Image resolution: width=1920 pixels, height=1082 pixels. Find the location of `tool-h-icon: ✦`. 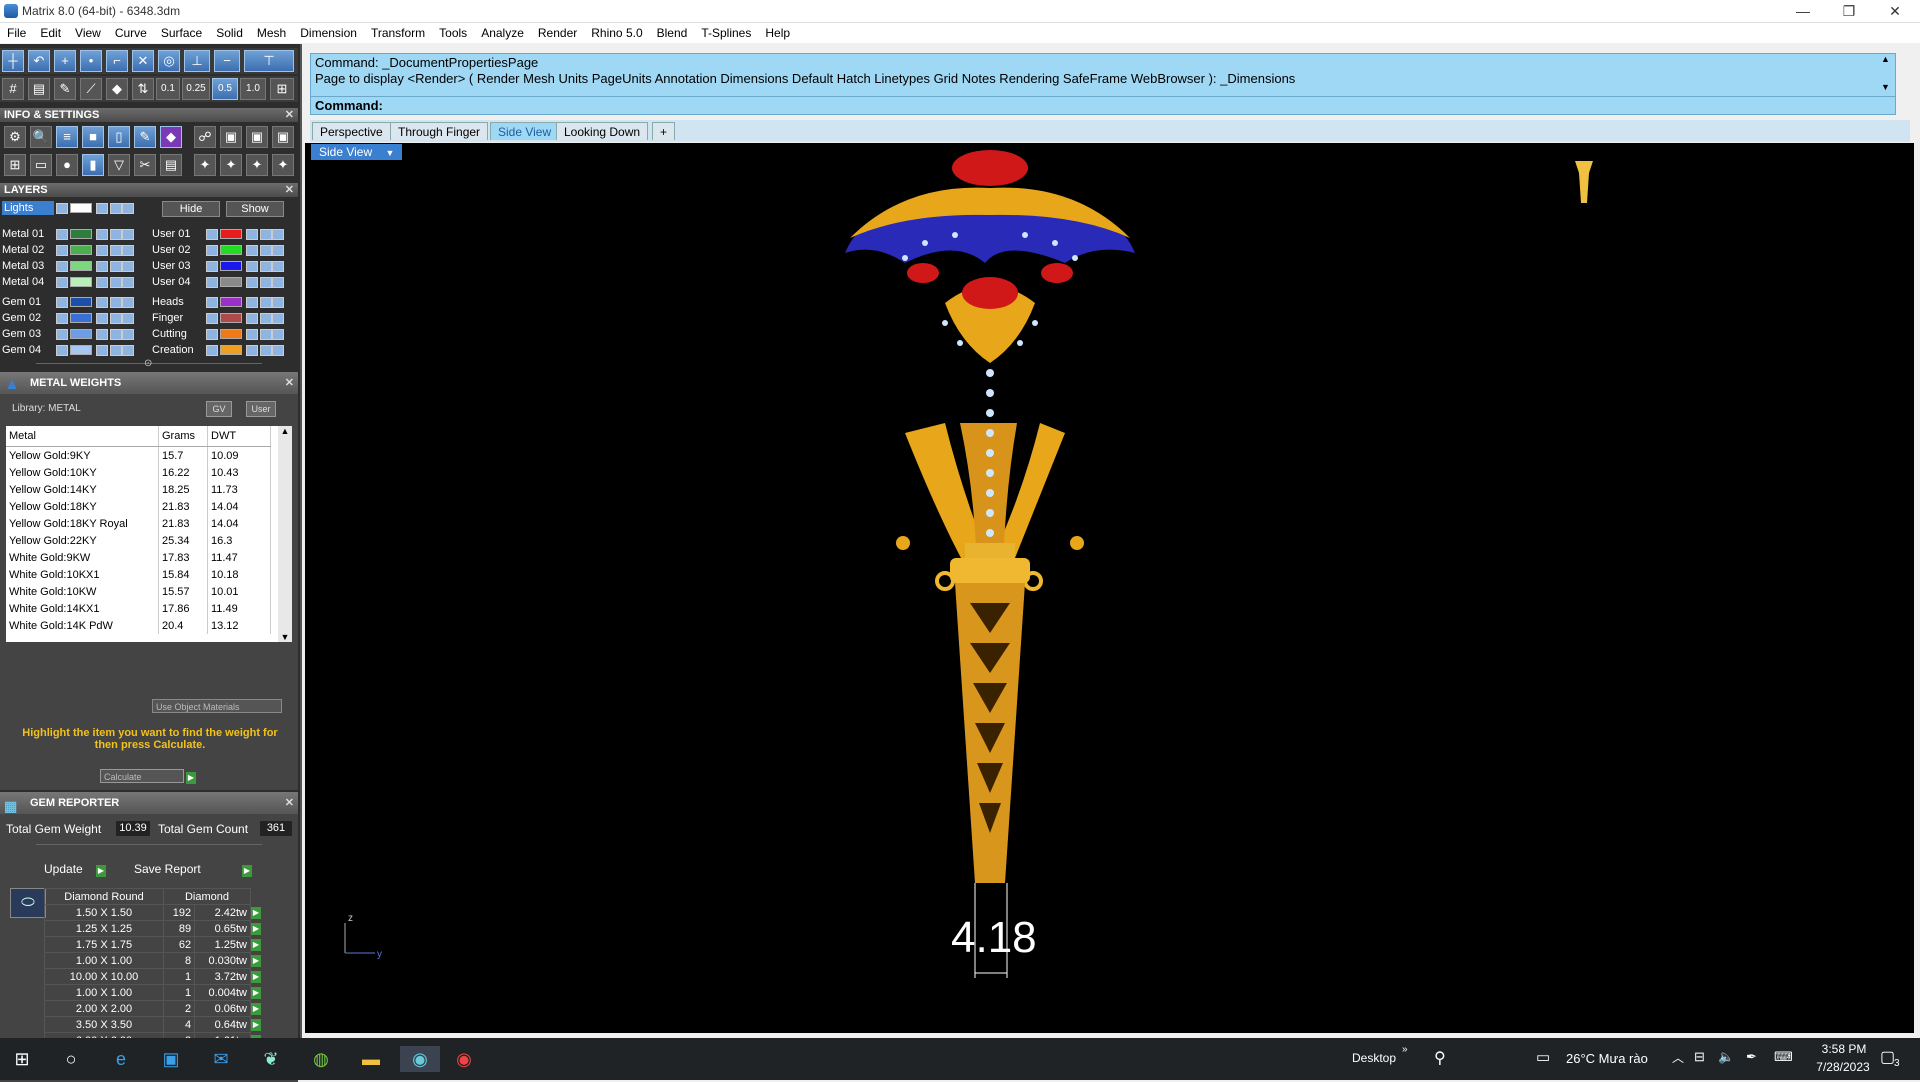

tool-h-icon: ✦ is located at coordinates (283, 165).